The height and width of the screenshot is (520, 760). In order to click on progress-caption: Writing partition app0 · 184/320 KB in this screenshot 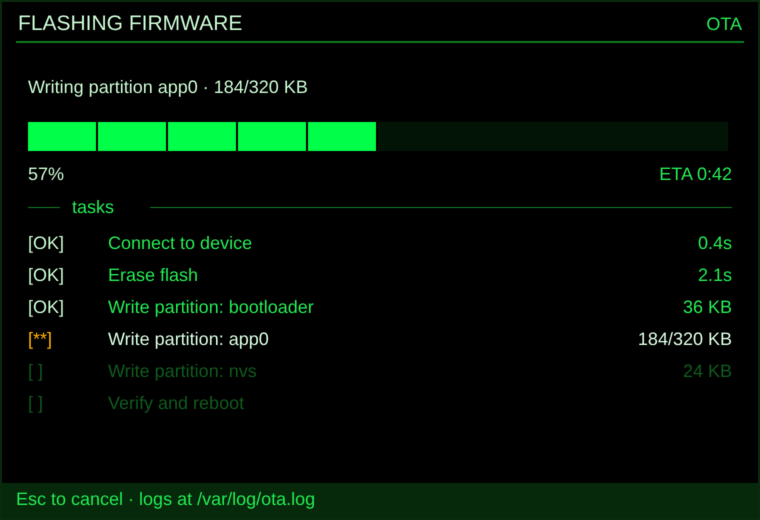, I will do `click(168, 87)`.